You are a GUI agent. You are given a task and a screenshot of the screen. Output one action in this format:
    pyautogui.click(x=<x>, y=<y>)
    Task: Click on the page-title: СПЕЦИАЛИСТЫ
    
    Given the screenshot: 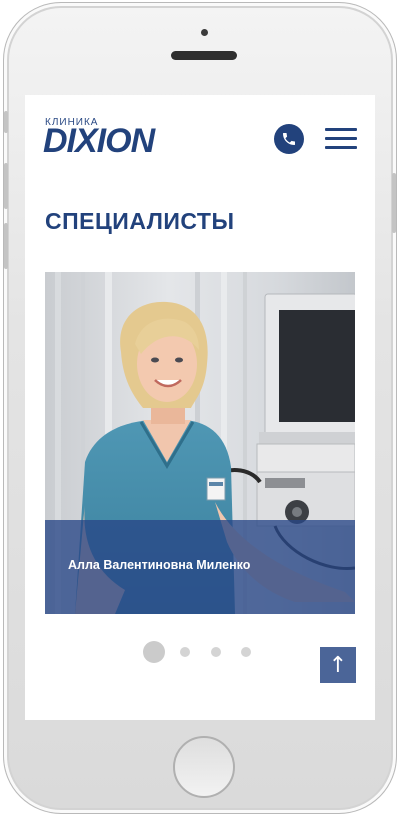 What is the action you would take?
    pyautogui.click(x=140, y=221)
    